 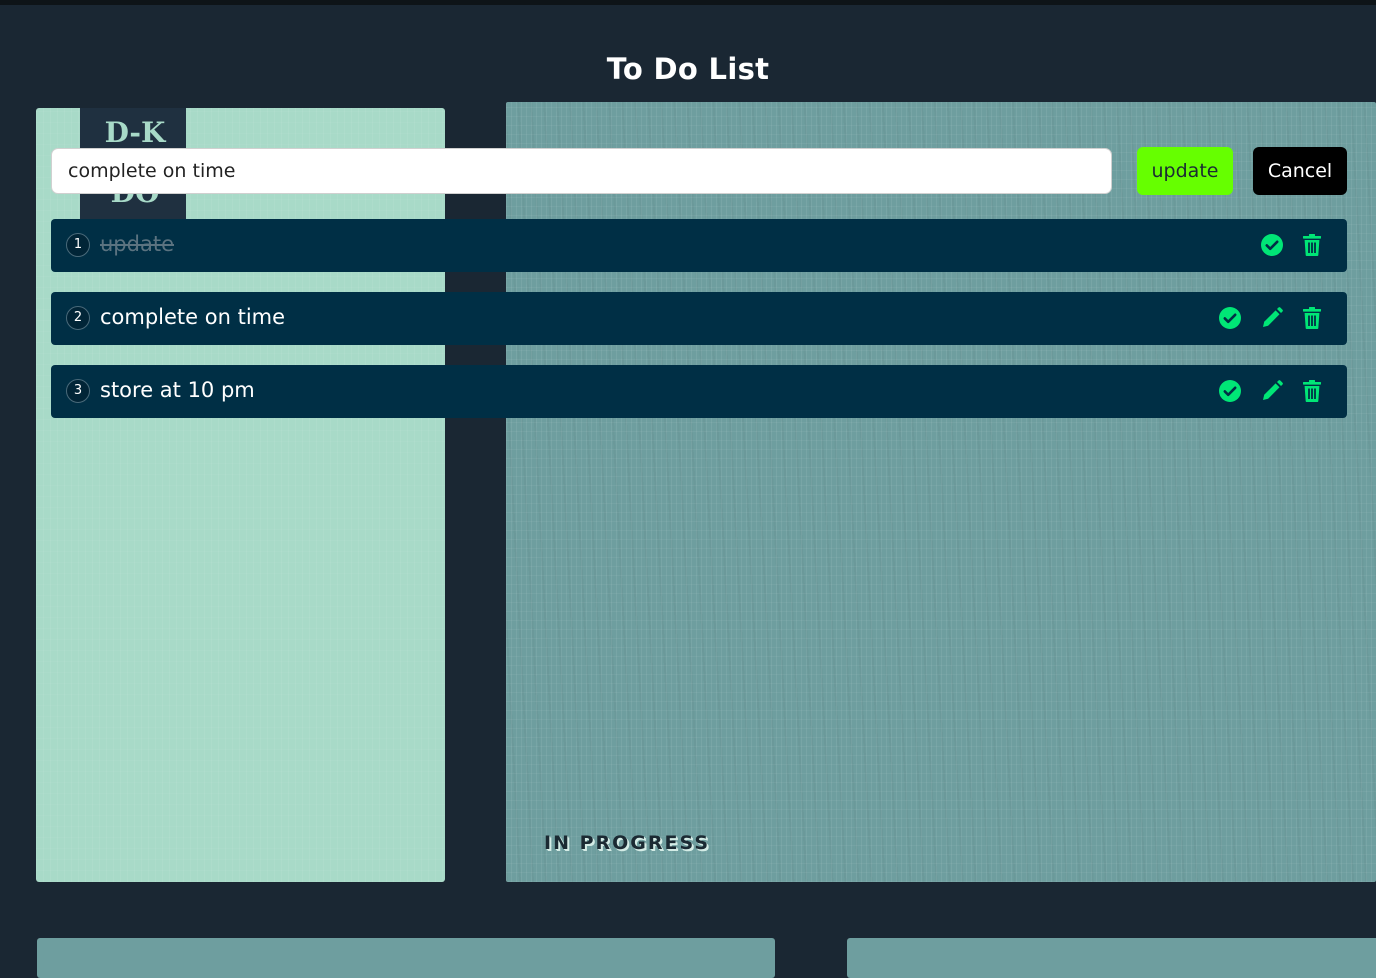 What do you see at coordinates (137, 244) in the screenshot?
I see `task-text: update` at bounding box center [137, 244].